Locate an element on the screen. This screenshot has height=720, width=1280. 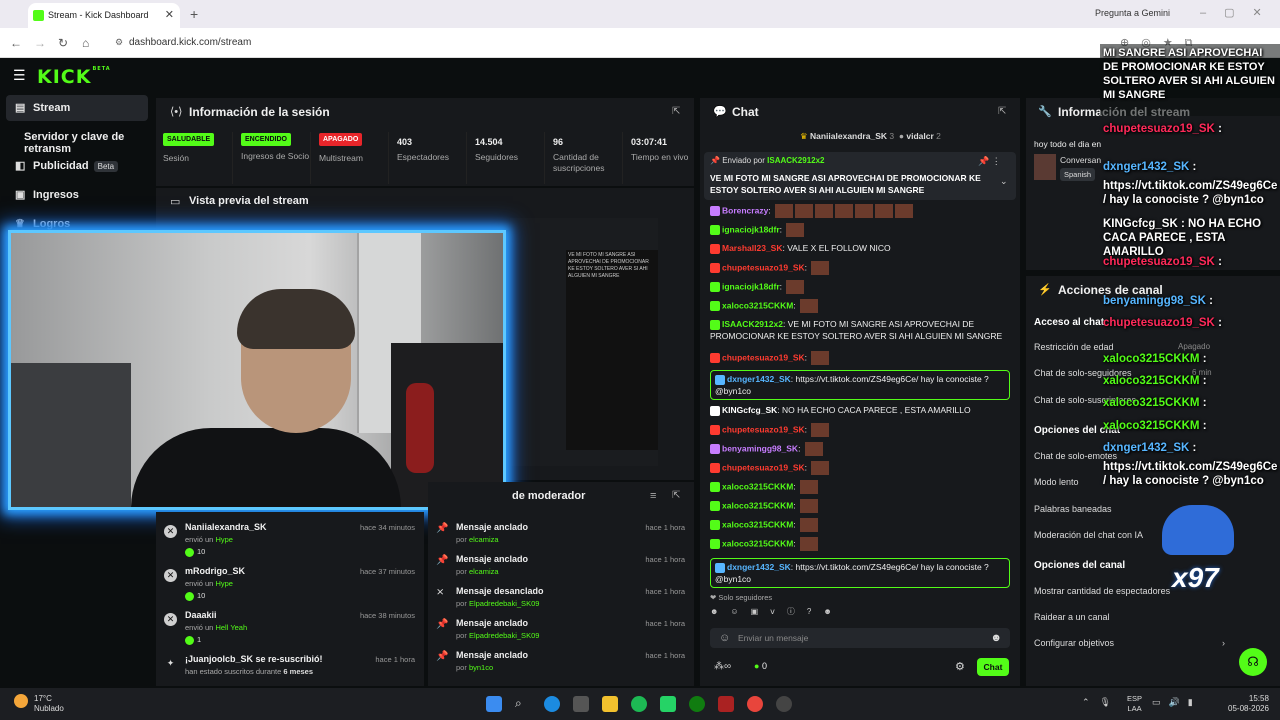
chrome-icon is located at coordinates (755, 704).